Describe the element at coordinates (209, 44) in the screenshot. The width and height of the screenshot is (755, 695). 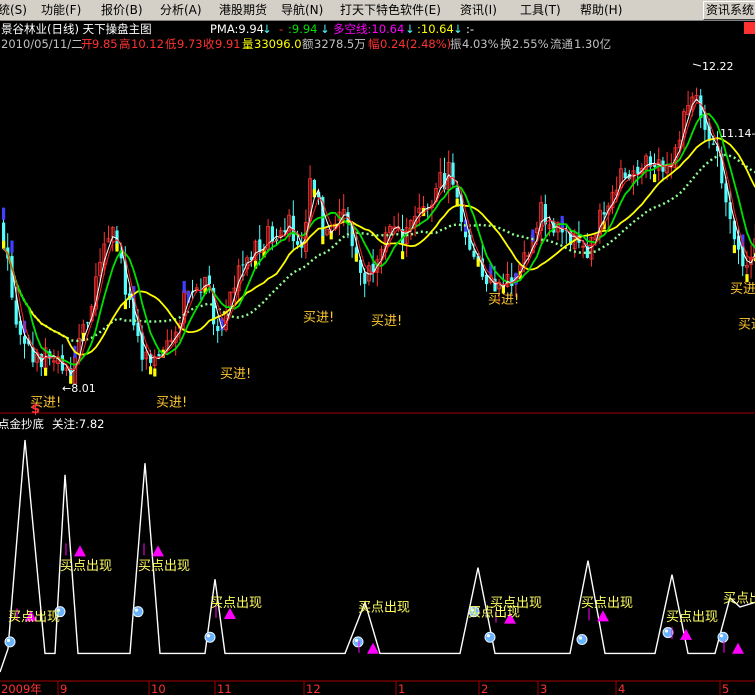
I see `close-label: 收` at that location.